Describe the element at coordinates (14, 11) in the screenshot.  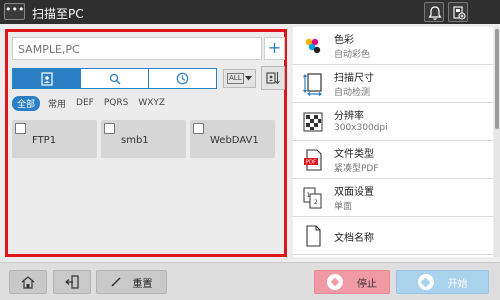
I see `menu-button: •••` at that location.